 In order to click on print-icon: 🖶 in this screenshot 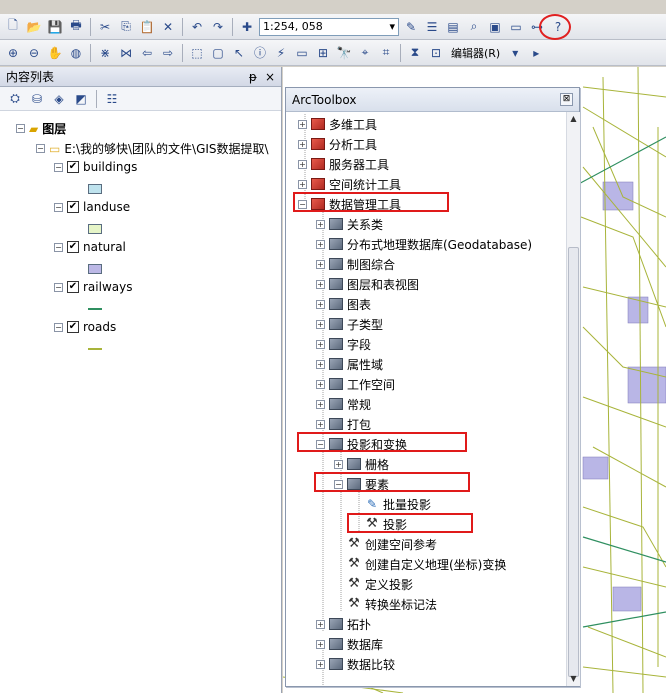, I will do `click(76, 27)`.